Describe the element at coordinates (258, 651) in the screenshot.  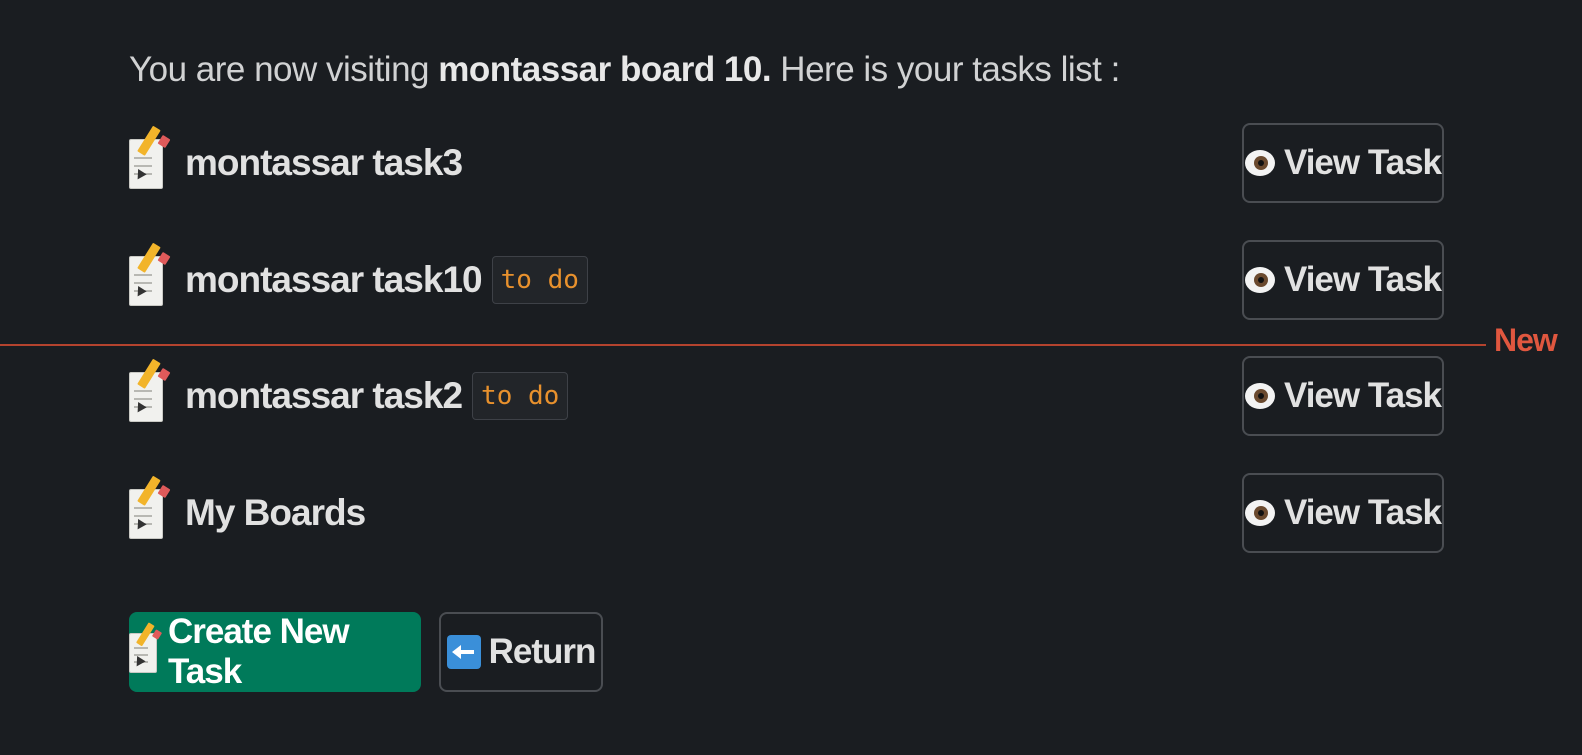
I see `create-new-task-label: Create New Task` at that location.